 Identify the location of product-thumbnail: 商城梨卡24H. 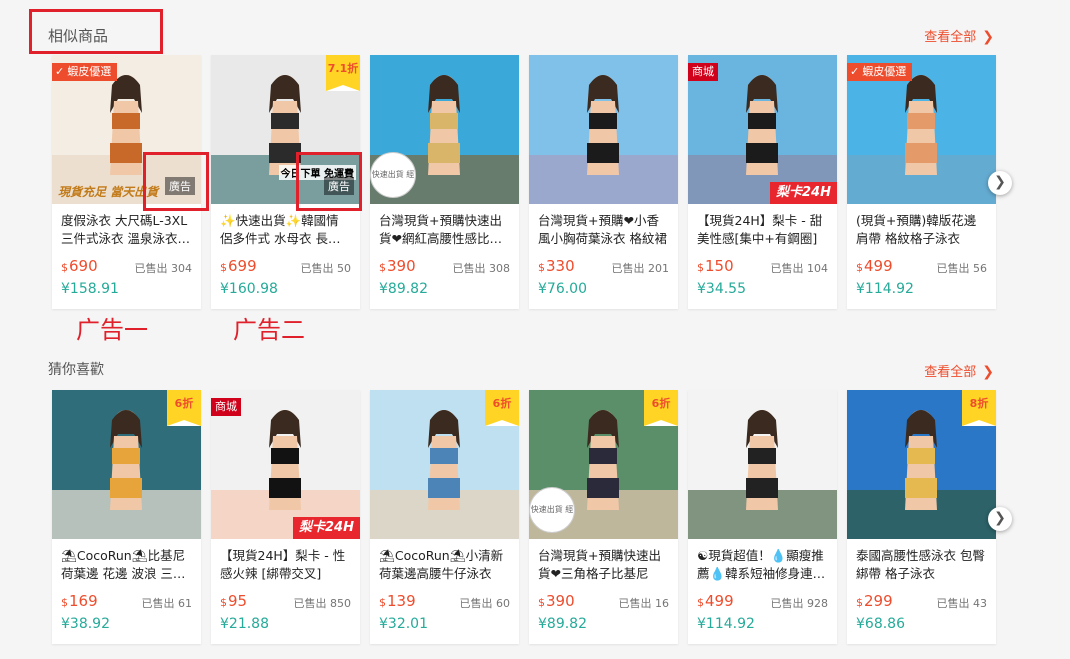
(762, 129).